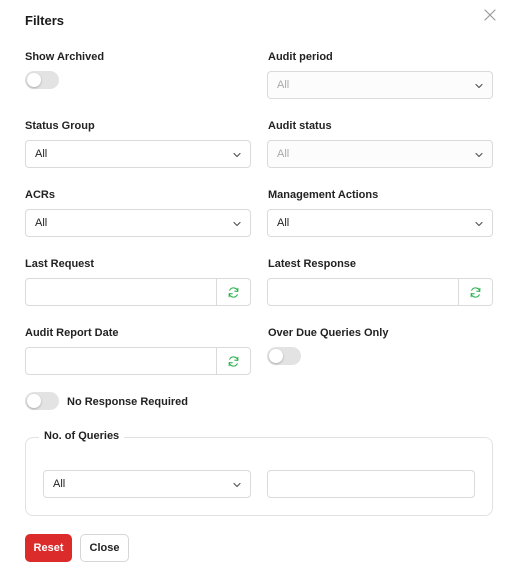 The width and height of the screenshot is (507, 577). What do you see at coordinates (59, 484) in the screenshot?
I see `queries-operator-value: All` at bounding box center [59, 484].